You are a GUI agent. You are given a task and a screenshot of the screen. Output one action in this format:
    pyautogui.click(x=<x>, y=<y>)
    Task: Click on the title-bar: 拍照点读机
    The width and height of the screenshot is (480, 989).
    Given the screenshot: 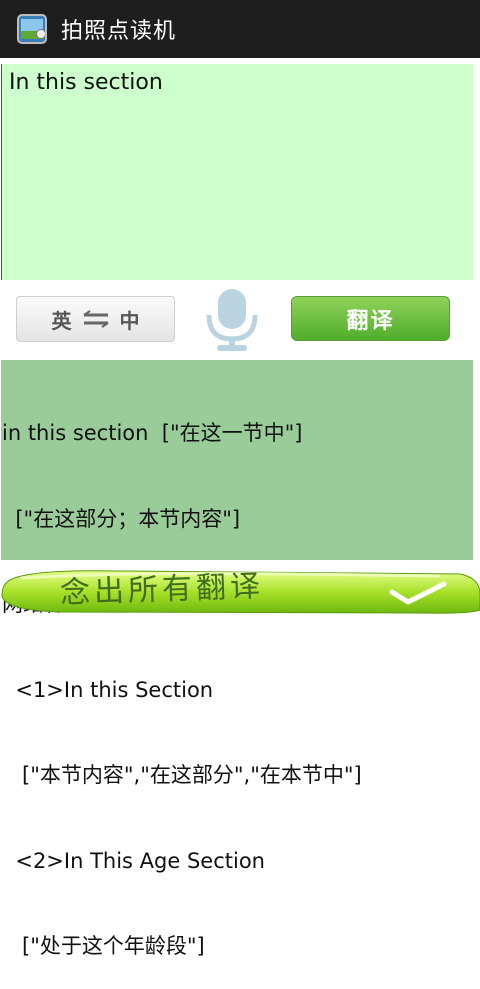 What is the action you would take?
    pyautogui.click(x=240, y=29)
    